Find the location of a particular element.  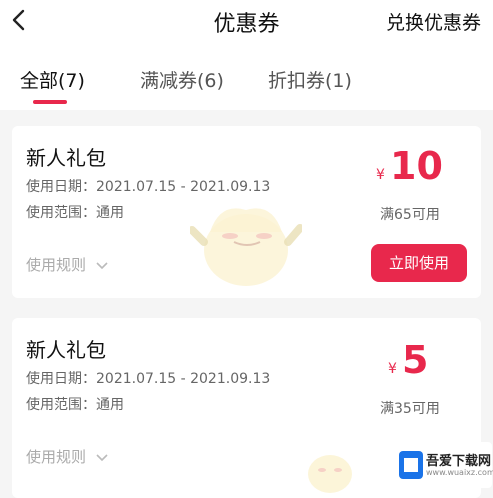

coupon-amount: 5 is located at coordinates (415, 360).